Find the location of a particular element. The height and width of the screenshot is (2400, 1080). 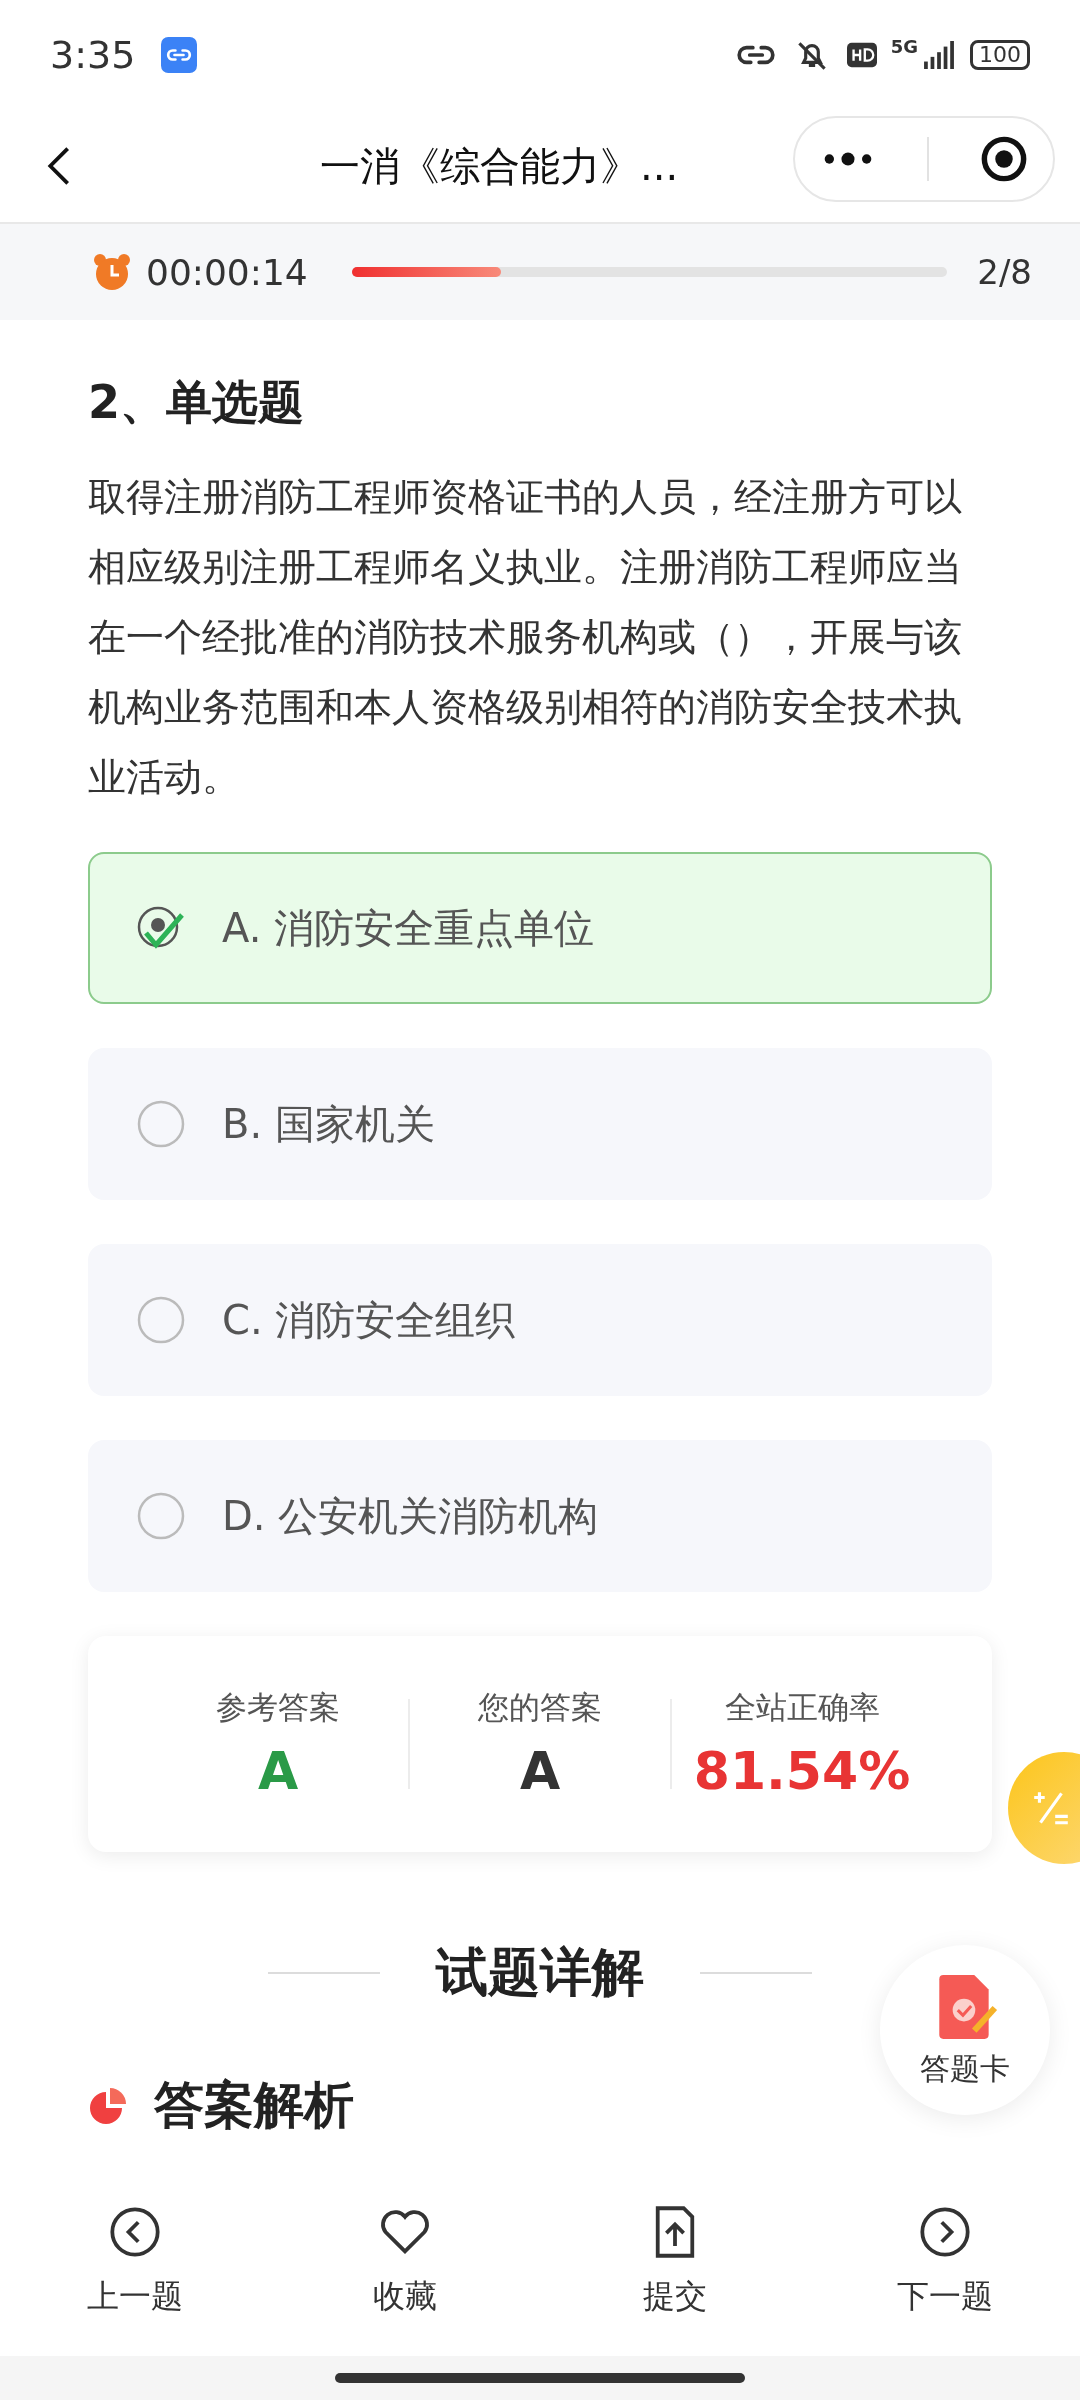

option-label: B. 国家机关 is located at coordinates (328, 1124).